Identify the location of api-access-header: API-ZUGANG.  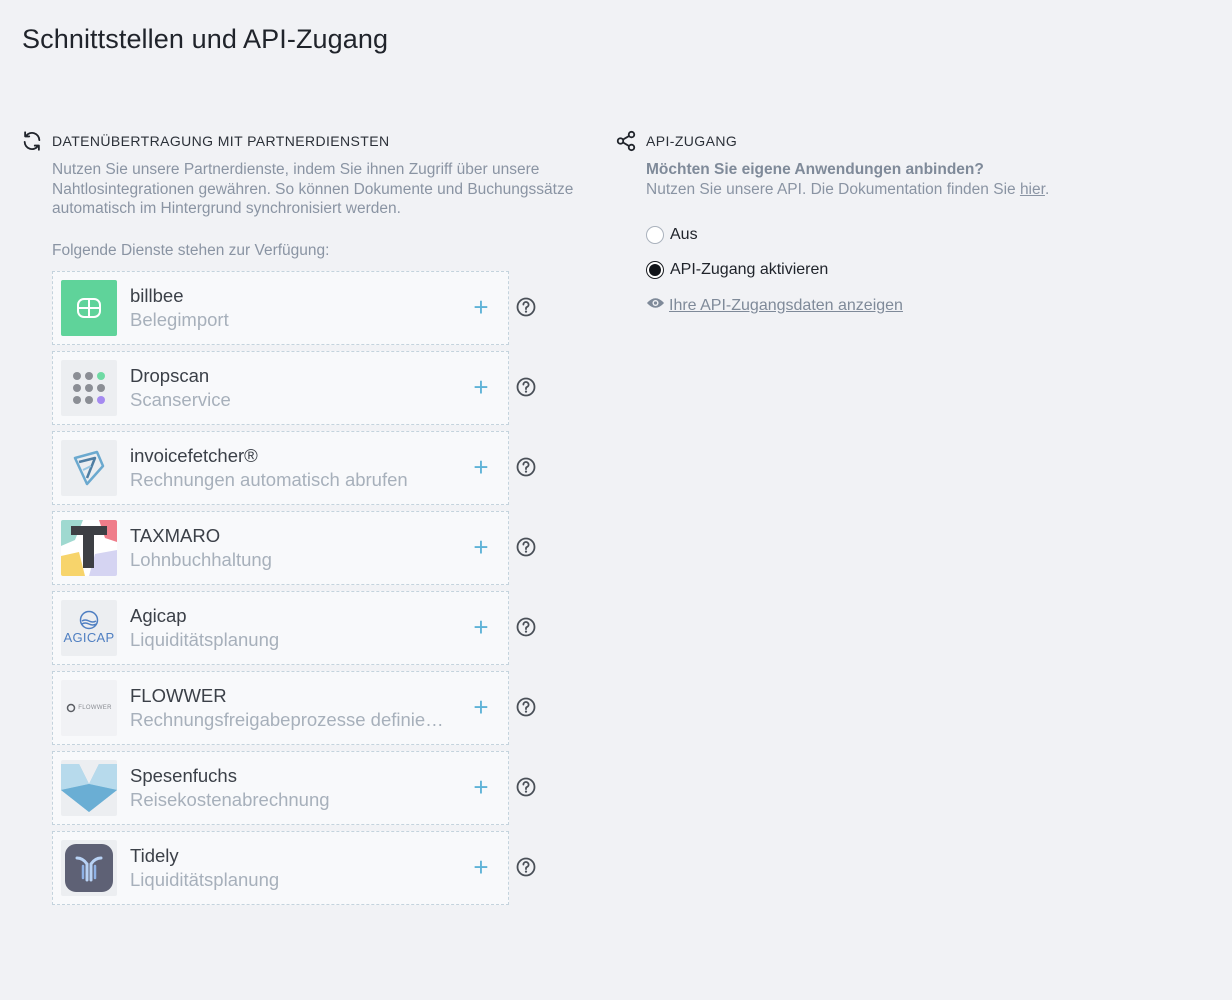
(894, 141).